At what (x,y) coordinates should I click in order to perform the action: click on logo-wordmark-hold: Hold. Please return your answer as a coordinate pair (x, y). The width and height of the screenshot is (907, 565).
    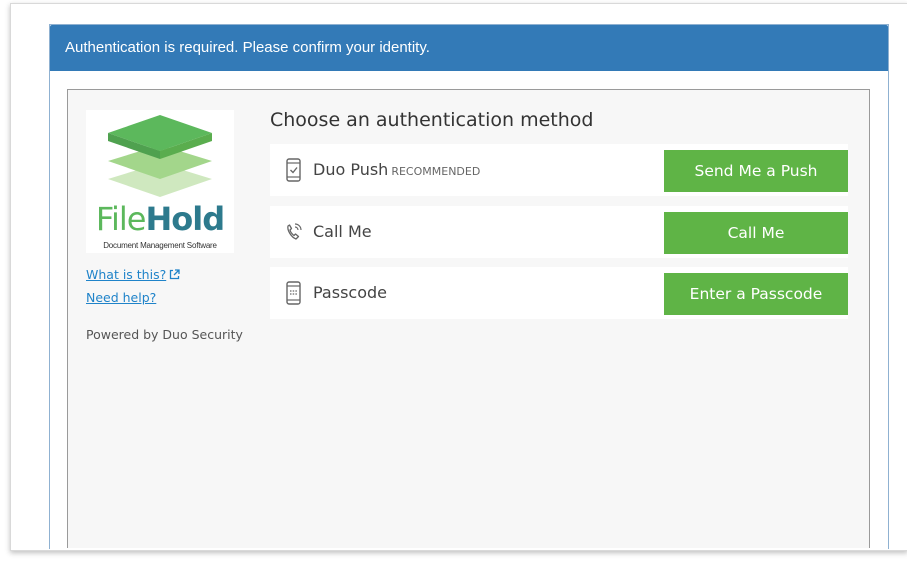
    Looking at the image, I should click on (185, 219).